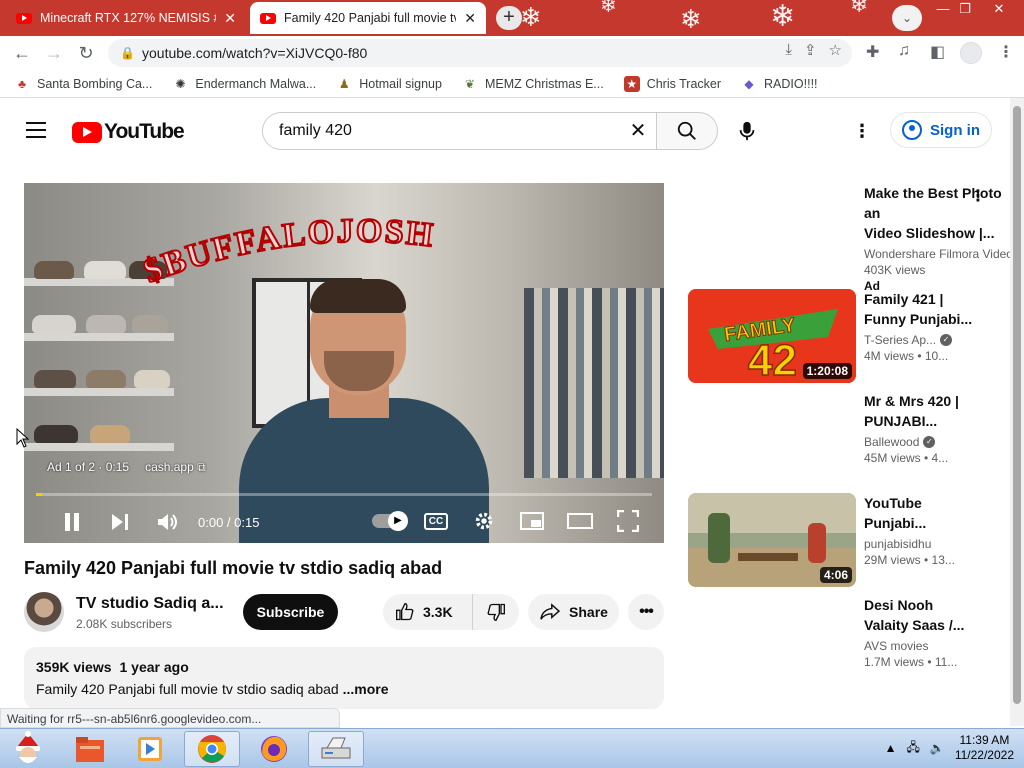  I want to click on taskbar-media-player, so click(150, 749).